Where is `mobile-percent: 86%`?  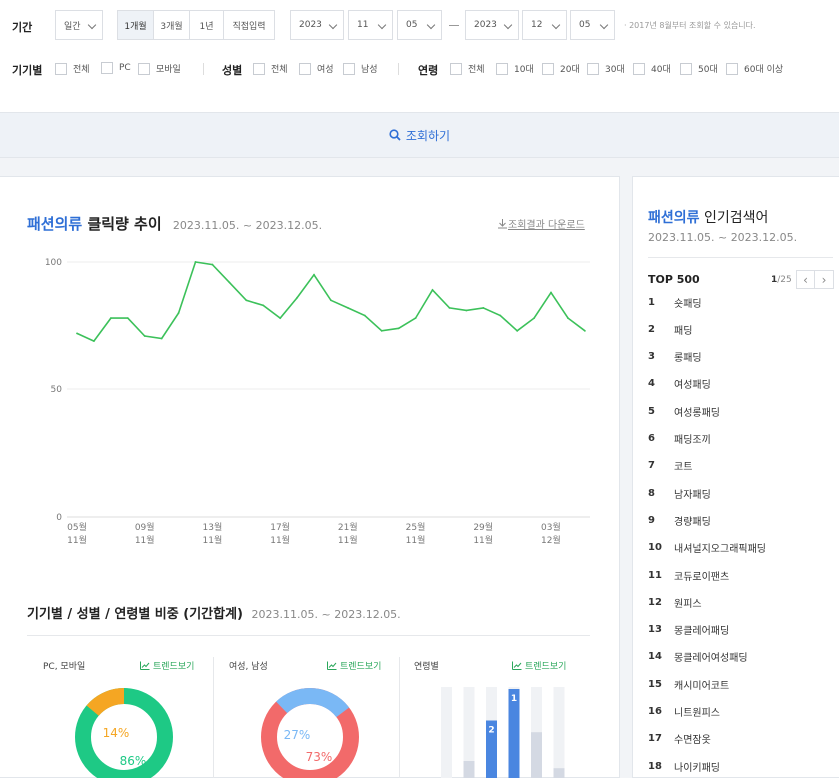 mobile-percent: 86% is located at coordinates (133, 761).